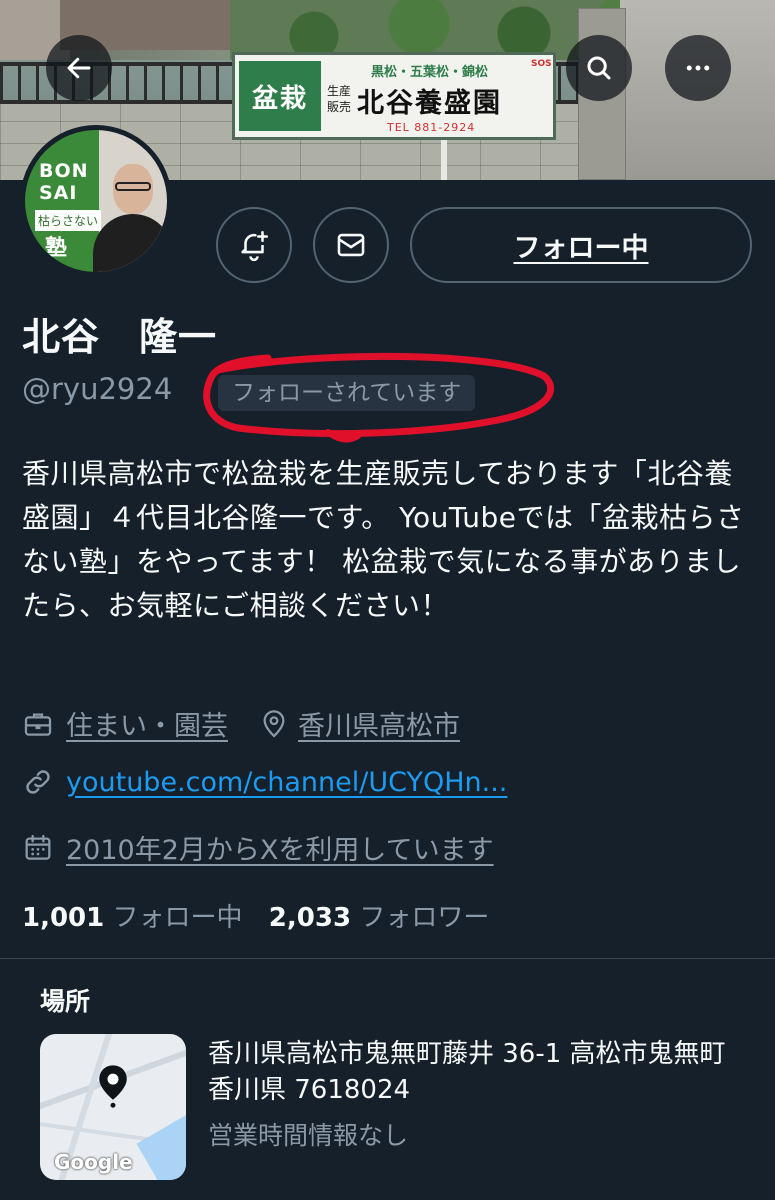  Describe the element at coordinates (64, 182) in the screenshot. I see `avatar-brand-top: BON SAI` at that location.